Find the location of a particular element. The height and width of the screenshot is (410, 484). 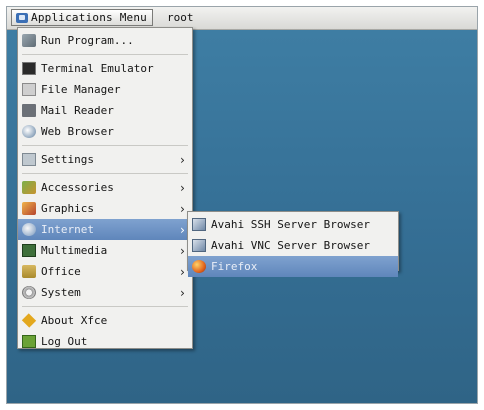

menu-item-system: System › is located at coordinates (105, 292).